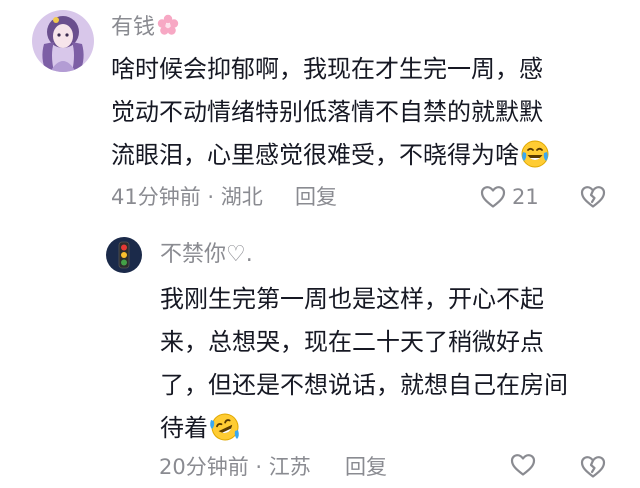 This screenshot has height=488, width=640. Describe the element at coordinates (364, 385) in the screenshot. I see `comment-text-line: 了，但还是不想说话，就想自己在房间` at that location.